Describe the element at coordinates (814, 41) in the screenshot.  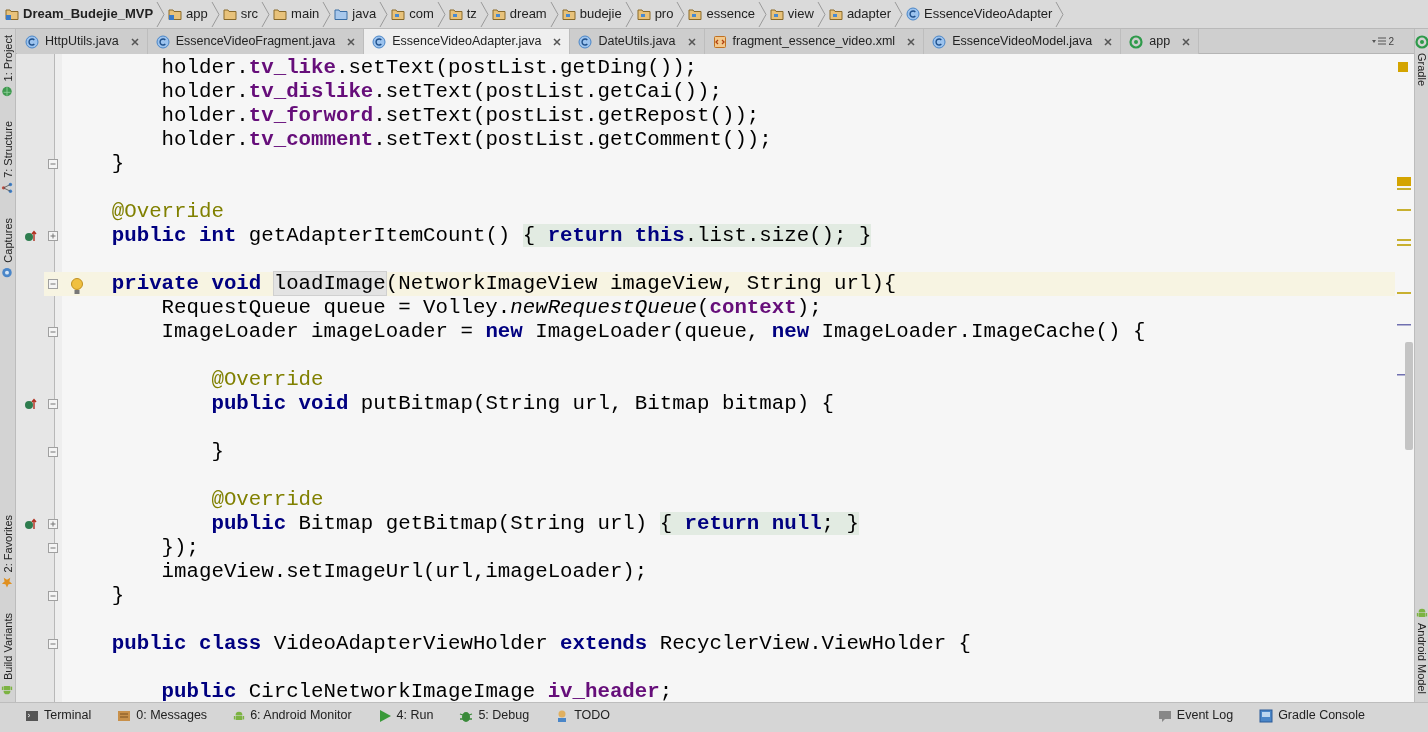
I see `editor-tab: fragment_essence_video.xml` at that location.